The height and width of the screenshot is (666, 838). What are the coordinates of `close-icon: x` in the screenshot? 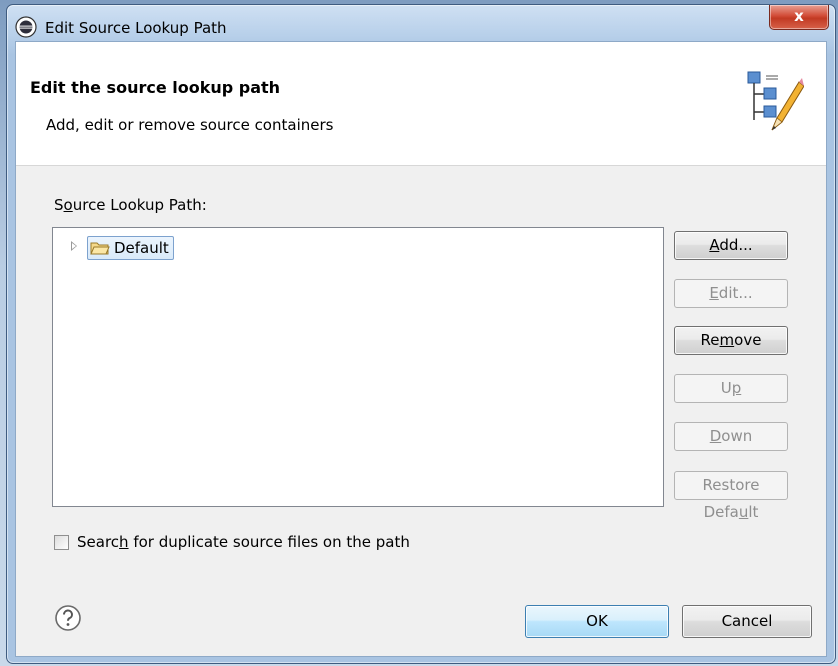 It's located at (799, 16).